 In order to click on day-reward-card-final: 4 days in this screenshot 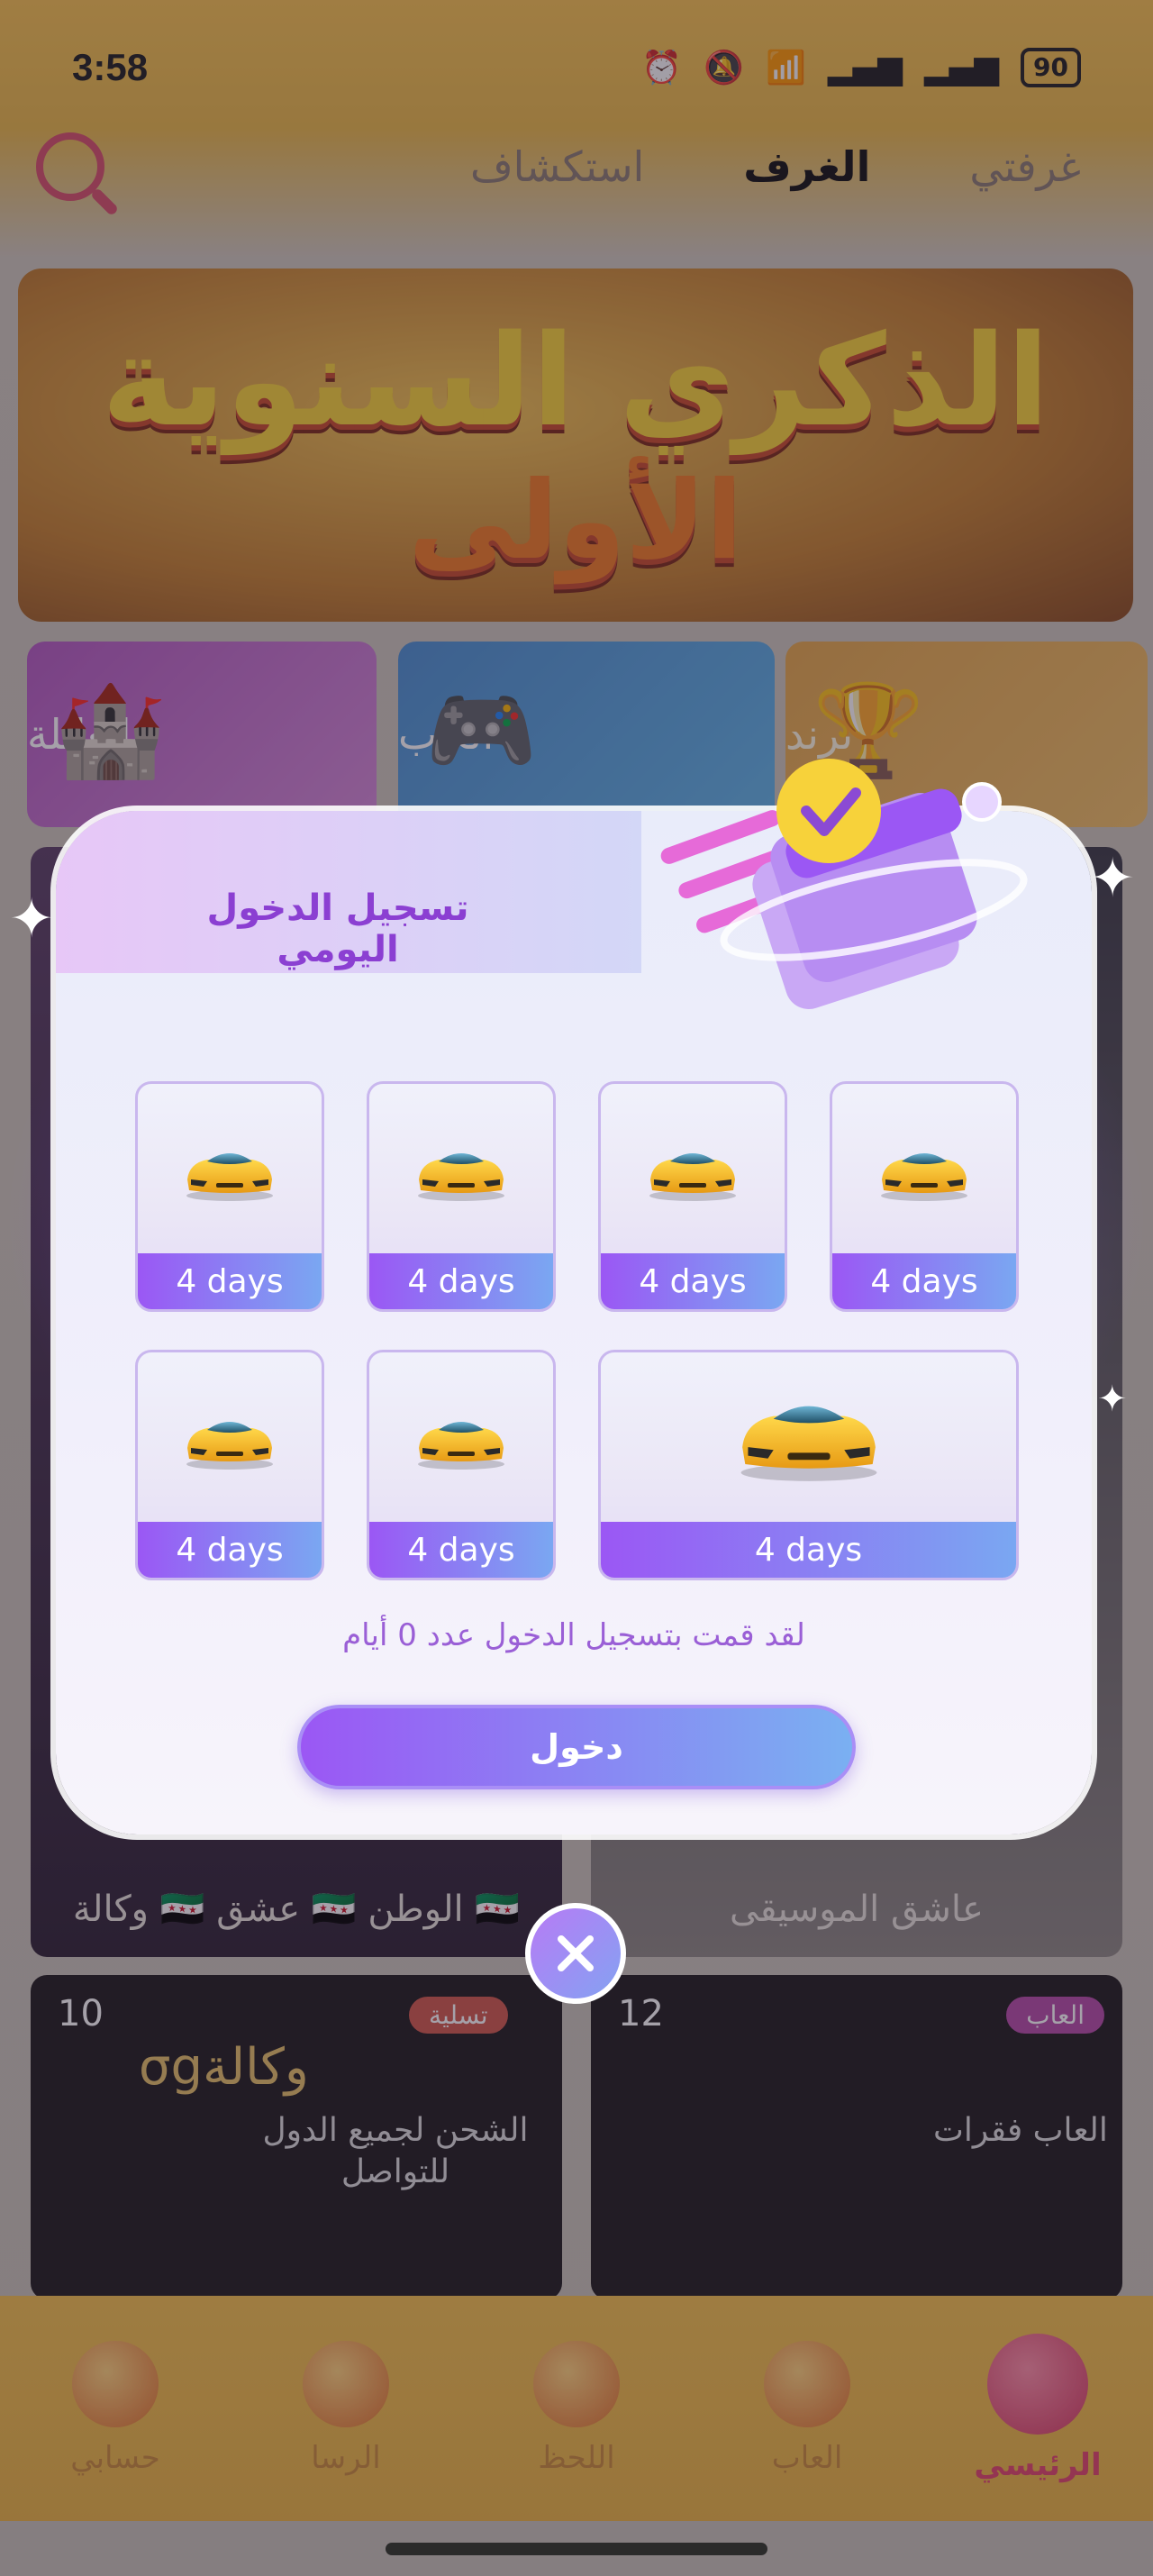, I will do `click(808, 1465)`.